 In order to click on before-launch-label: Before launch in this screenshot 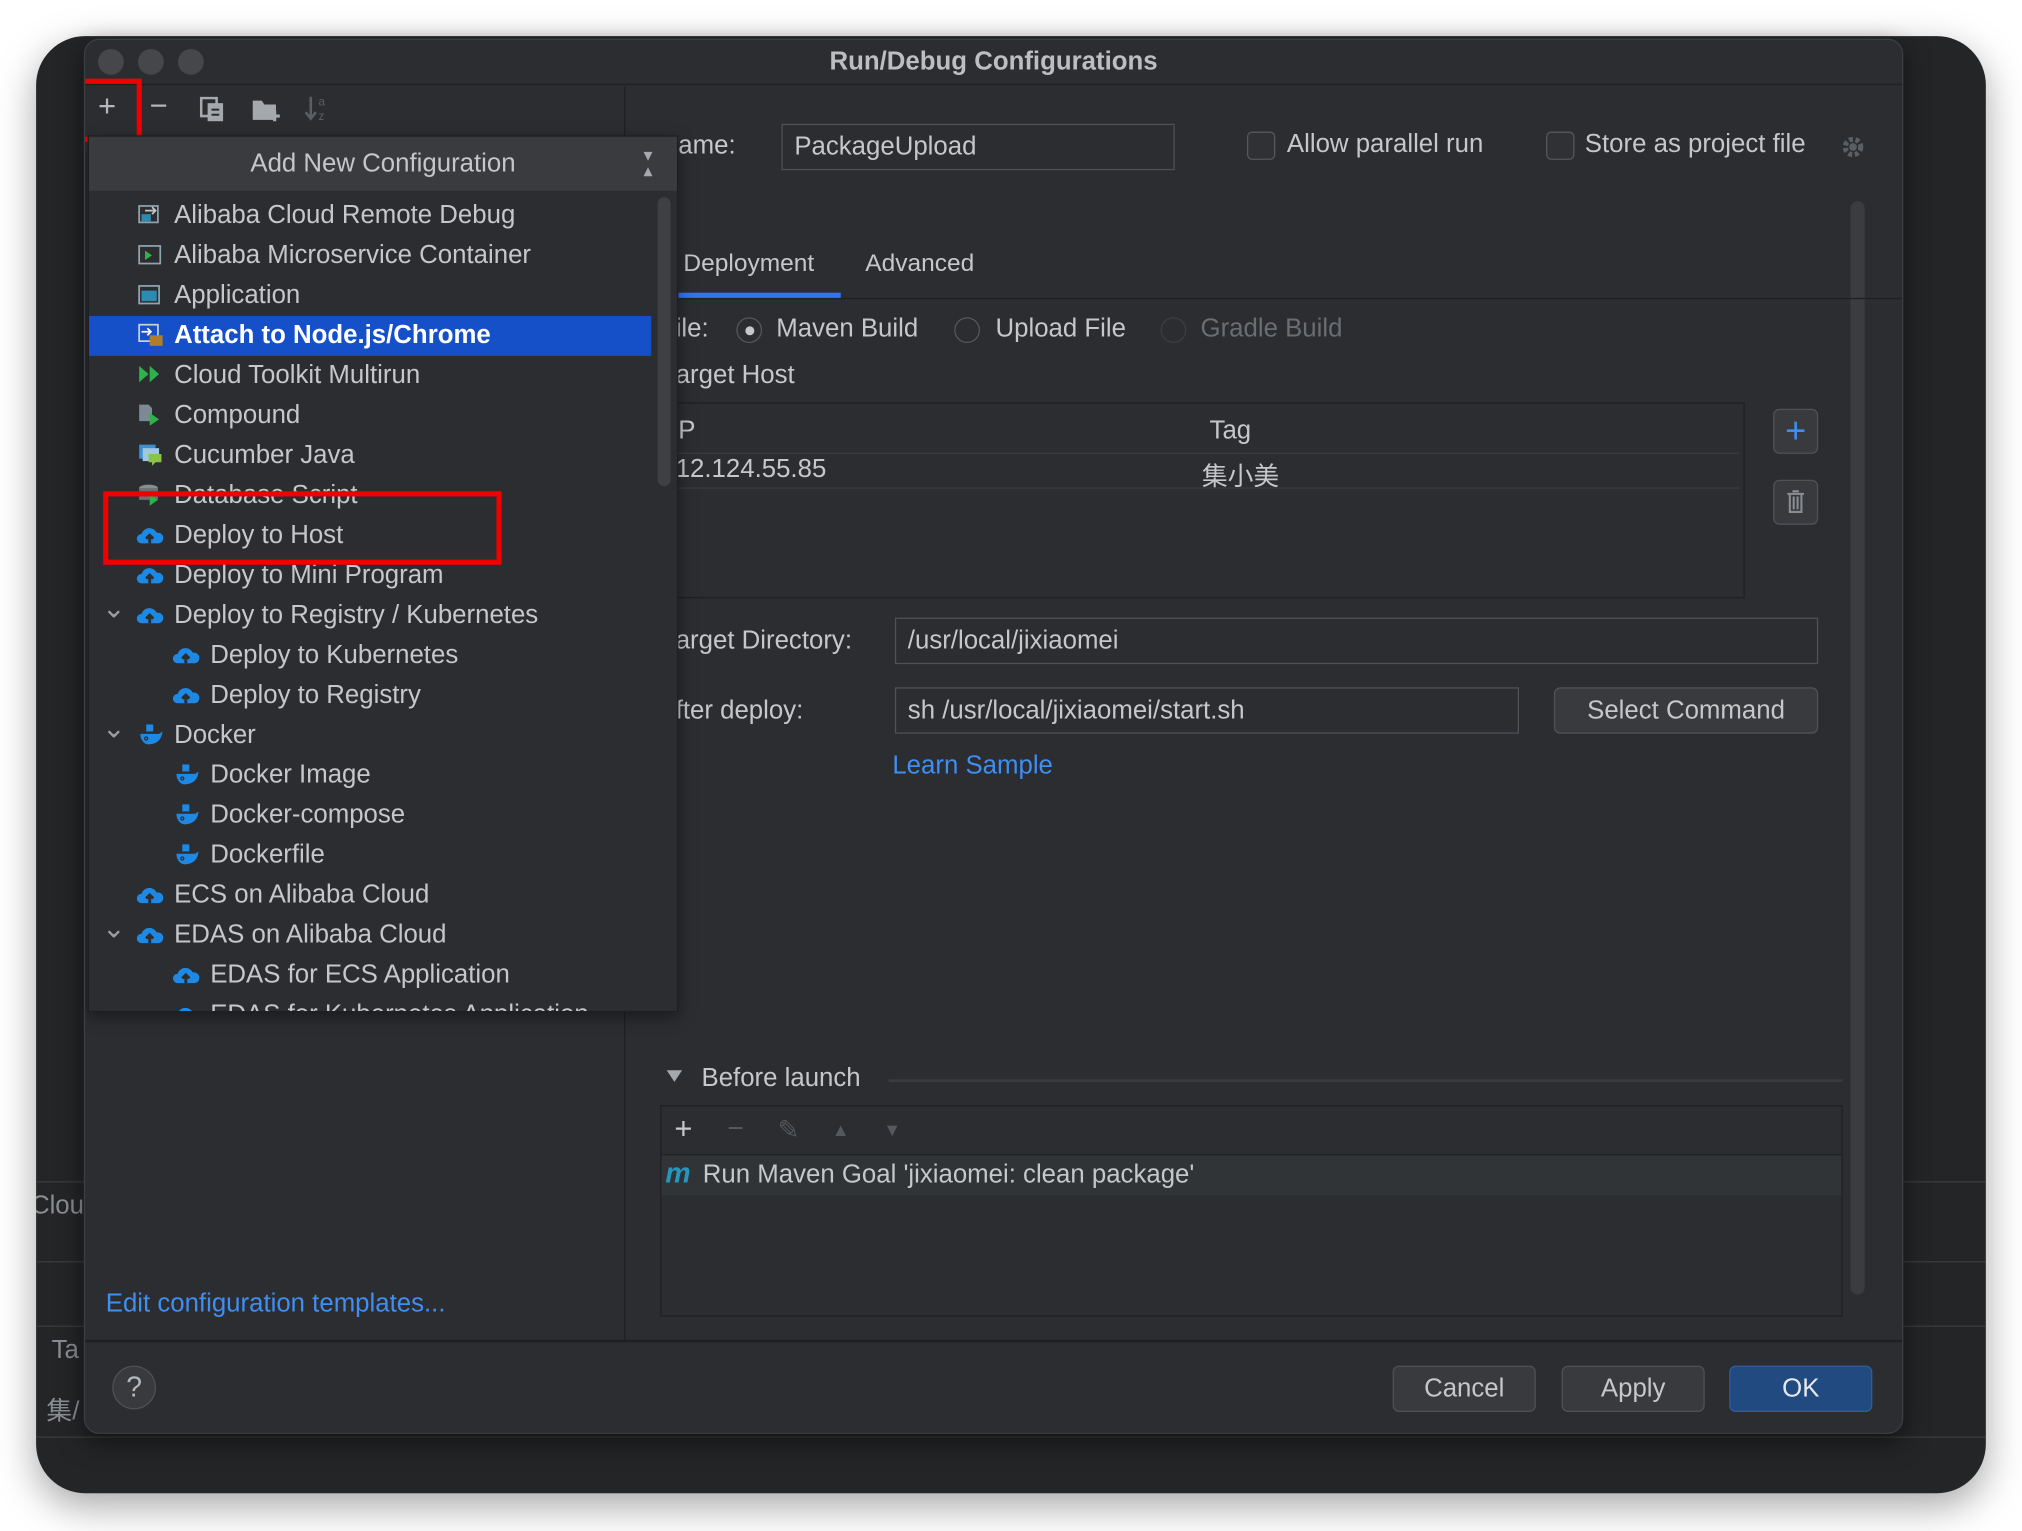, I will do `click(780, 1079)`.